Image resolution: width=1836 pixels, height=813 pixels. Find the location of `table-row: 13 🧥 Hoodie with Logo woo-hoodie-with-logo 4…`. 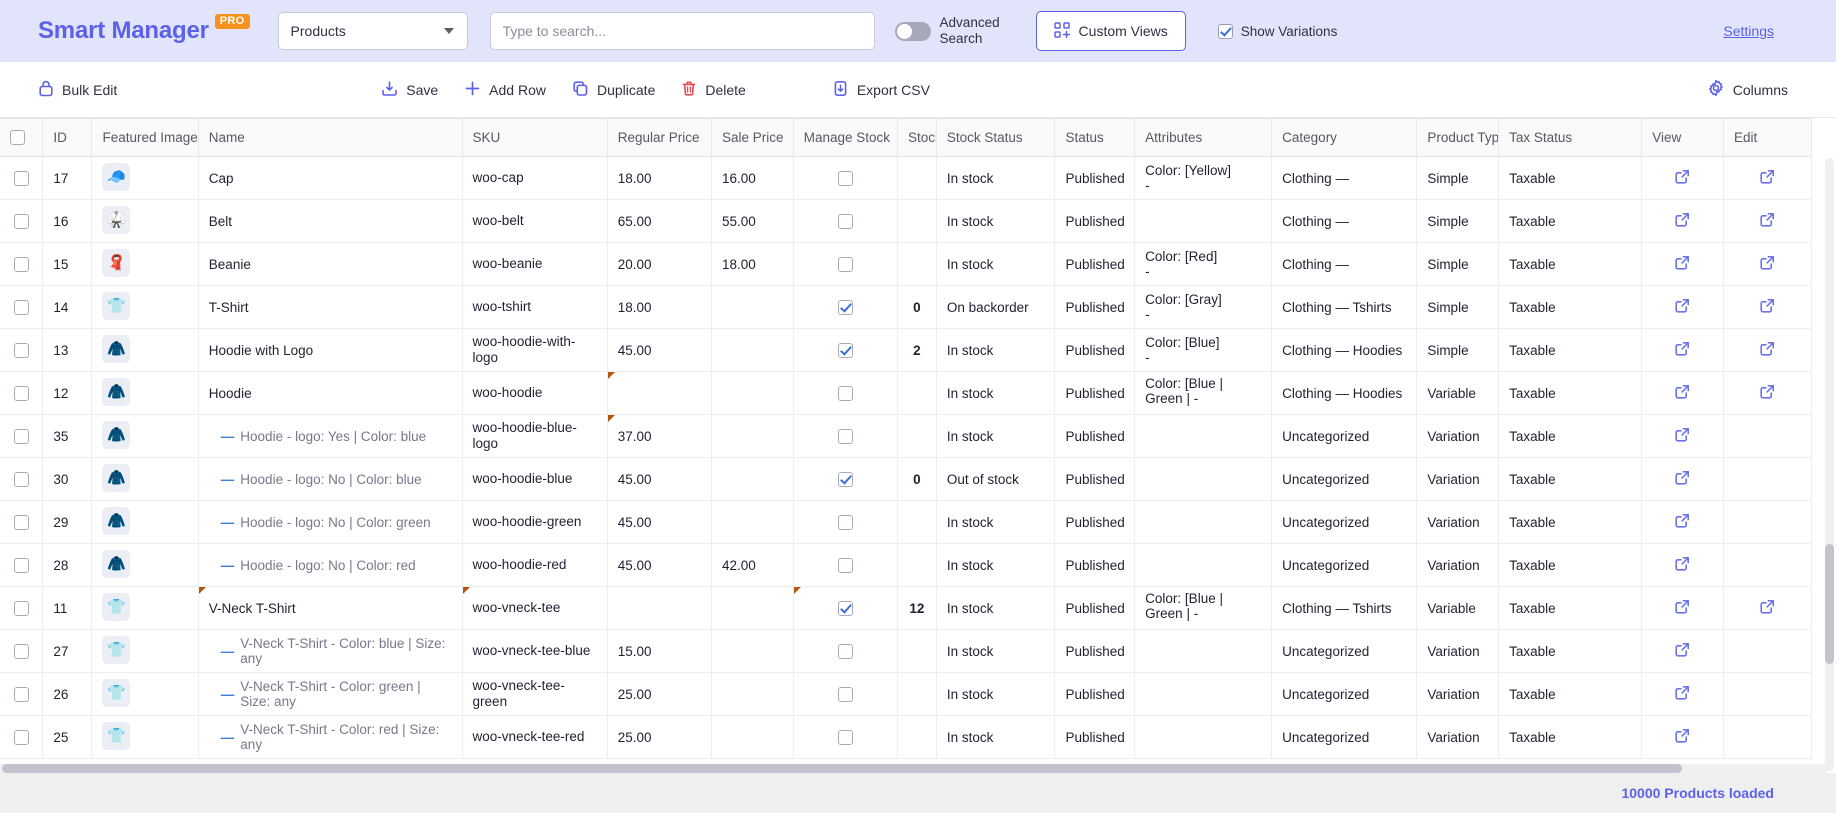

table-row: 13 🧥 Hoodie with Logo woo-hoodie-with-logo 4… is located at coordinates (906, 350).